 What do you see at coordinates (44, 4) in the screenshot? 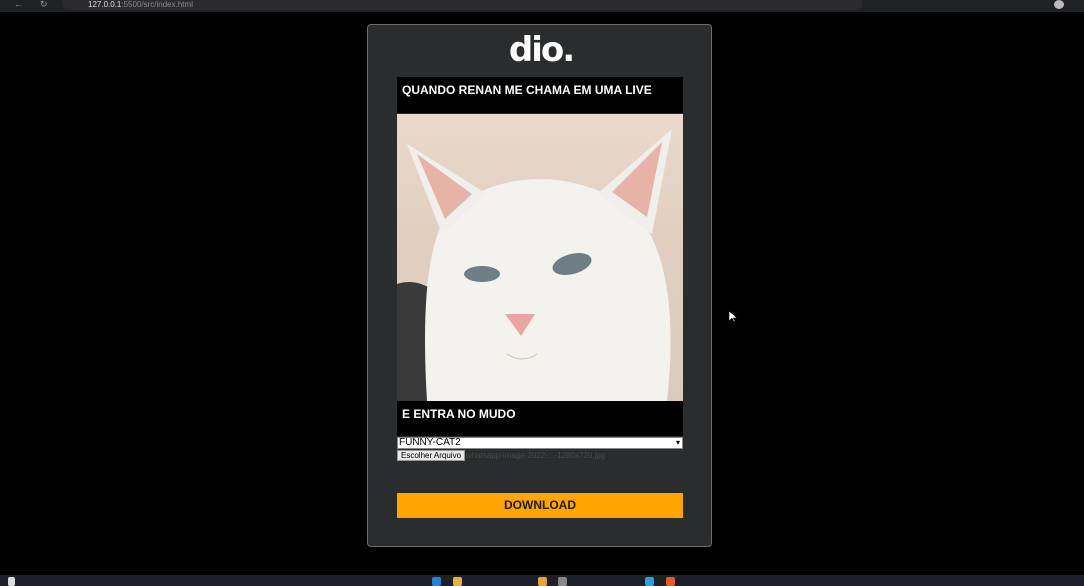
I see `reload-icon: ↻` at bounding box center [44, 4].